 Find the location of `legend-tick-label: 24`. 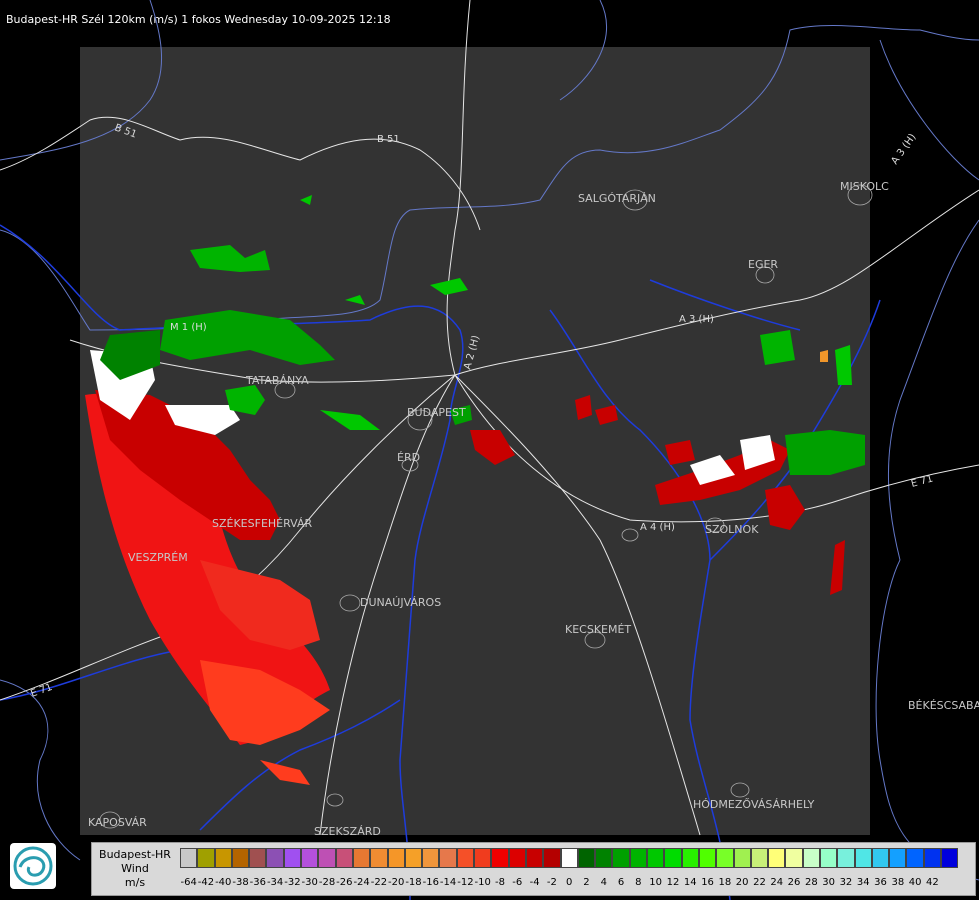

legend-tick-label: 24 is located at coordinates (777, 882).